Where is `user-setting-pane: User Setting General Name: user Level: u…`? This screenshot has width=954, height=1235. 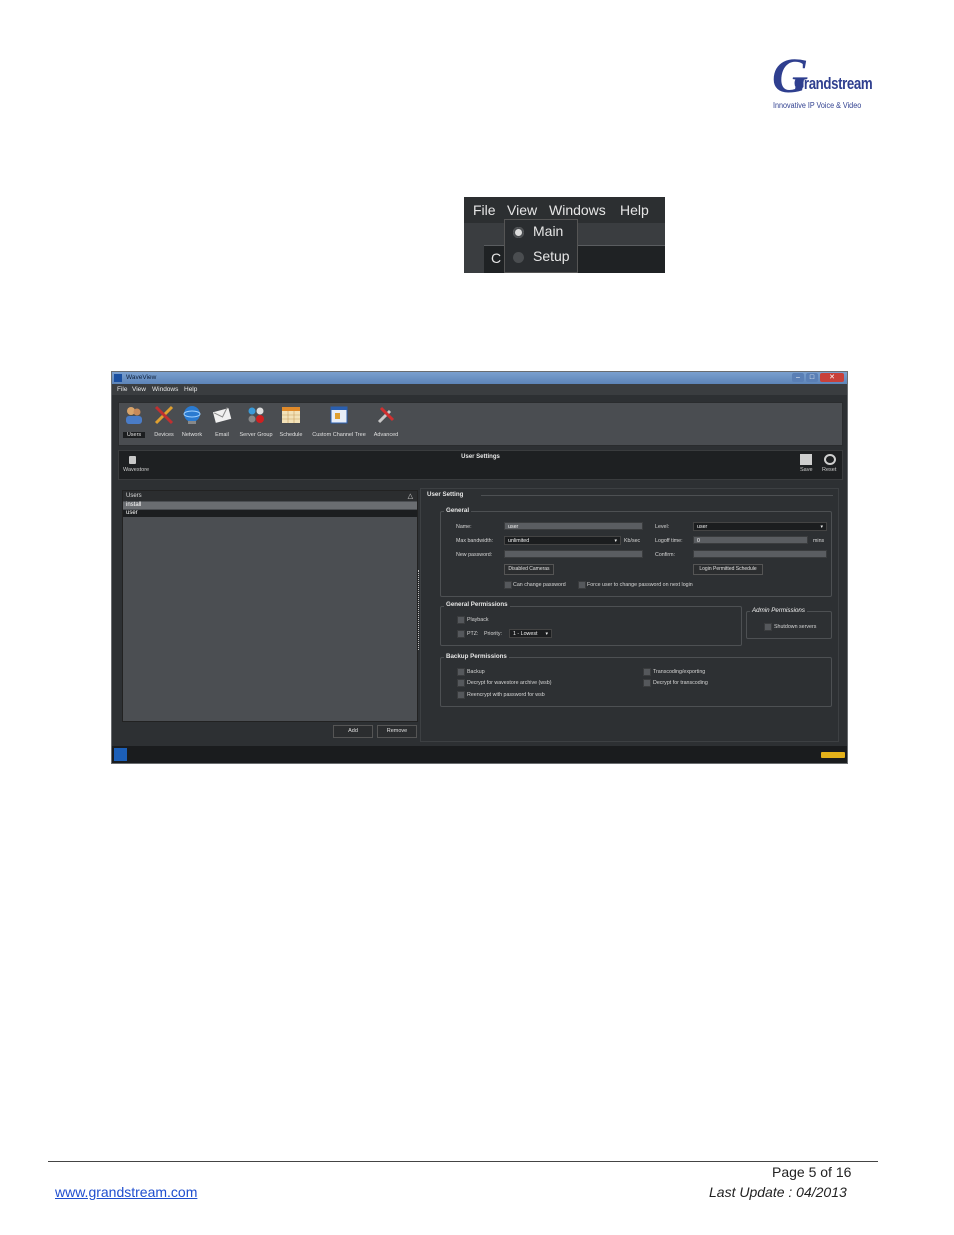
user-setting-pane: User Setting General Name: user Level: u… is located at coordinates (629, 615).